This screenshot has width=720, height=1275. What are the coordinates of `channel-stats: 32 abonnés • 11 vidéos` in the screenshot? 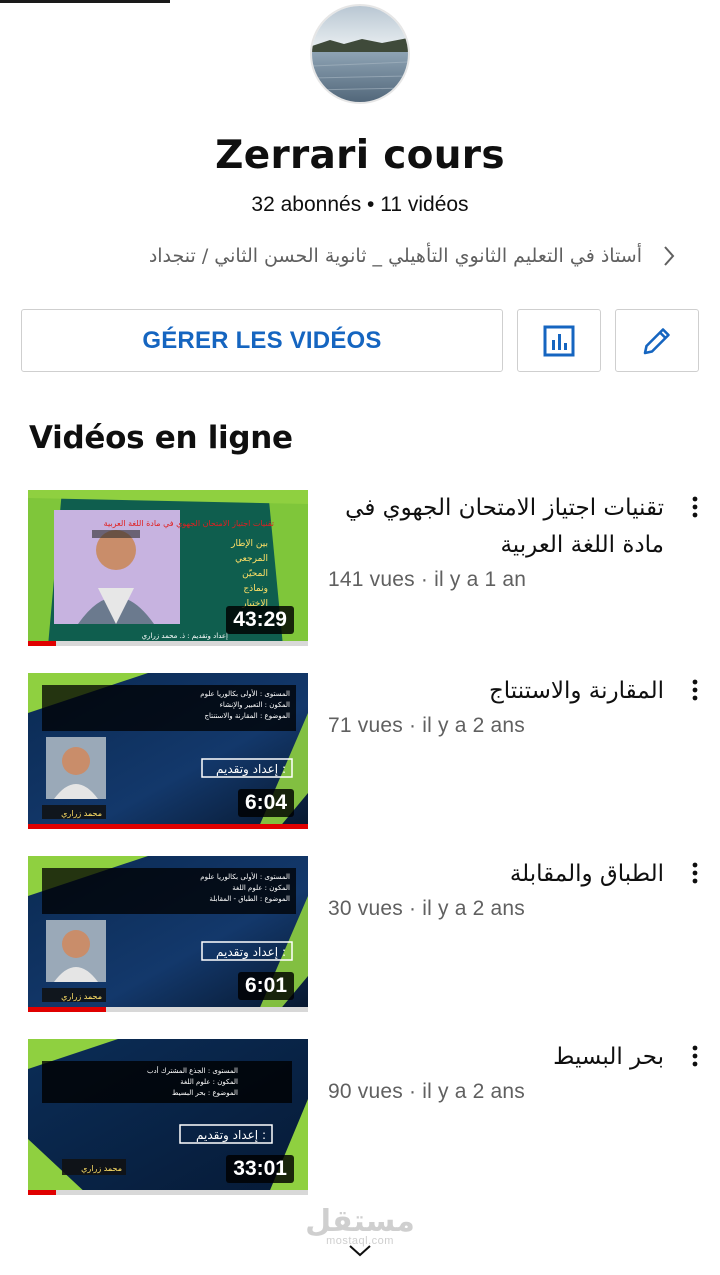 It's located at (360, 204).